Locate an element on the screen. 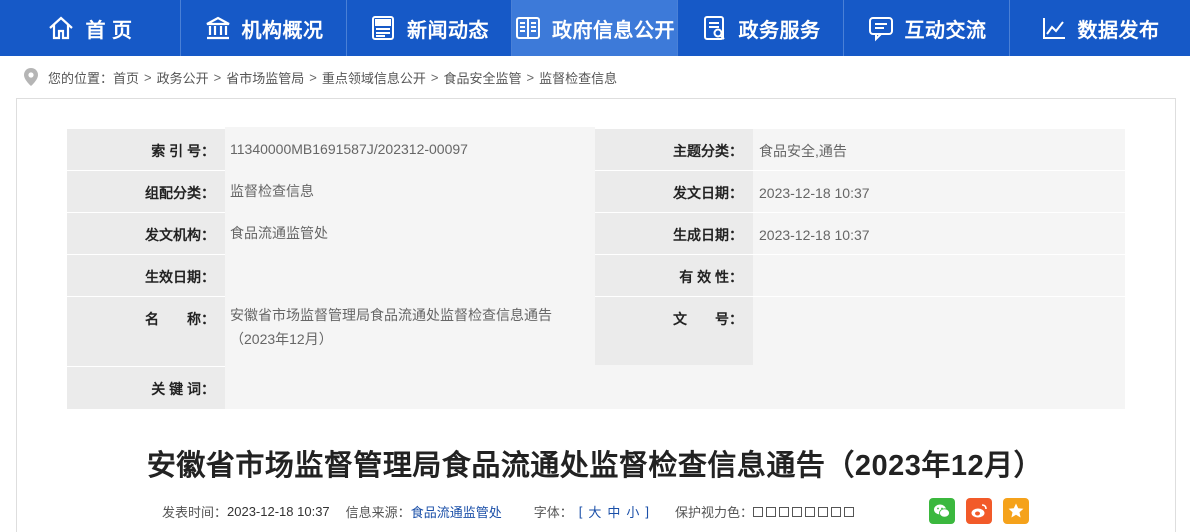 This screenshot has height=532, width=1190. index-label: 索 引 号： is located at coordinates (146, 149).